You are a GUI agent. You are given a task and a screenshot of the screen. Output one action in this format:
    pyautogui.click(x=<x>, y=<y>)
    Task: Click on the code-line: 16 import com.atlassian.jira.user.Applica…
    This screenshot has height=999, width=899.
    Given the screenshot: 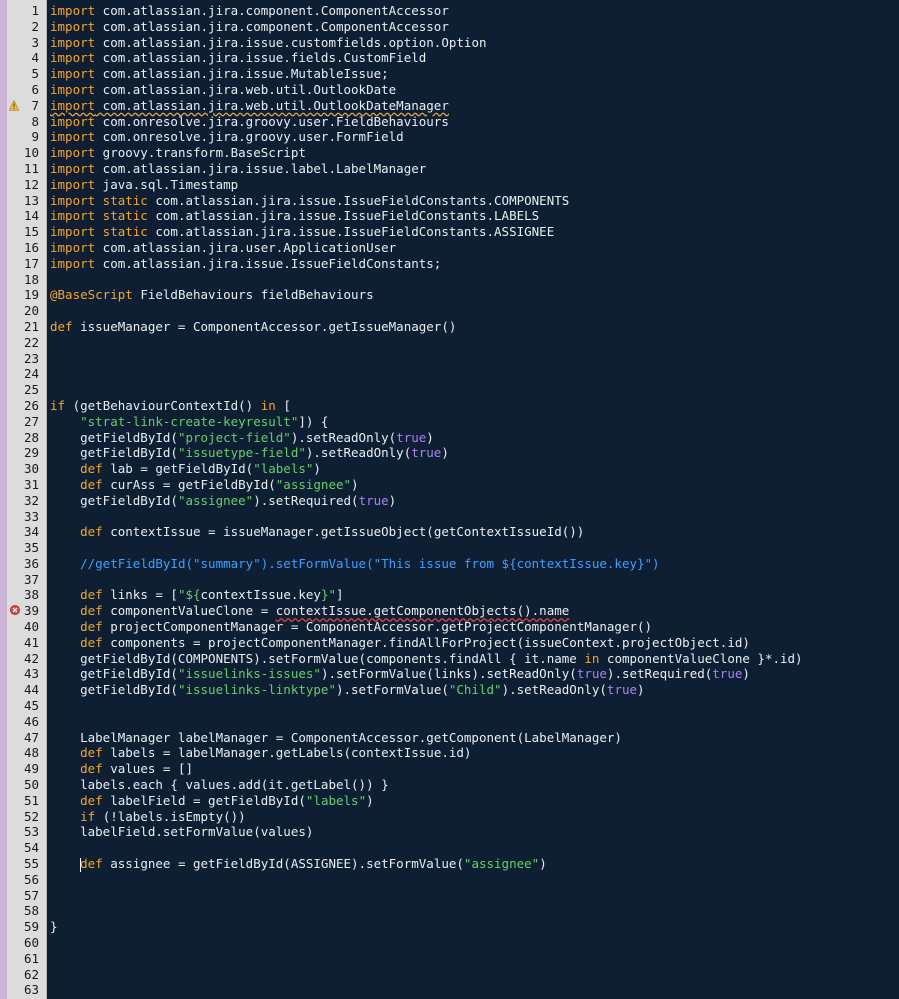 What is the action you would take?
    pyautogui.click(x=449, y=248)
    